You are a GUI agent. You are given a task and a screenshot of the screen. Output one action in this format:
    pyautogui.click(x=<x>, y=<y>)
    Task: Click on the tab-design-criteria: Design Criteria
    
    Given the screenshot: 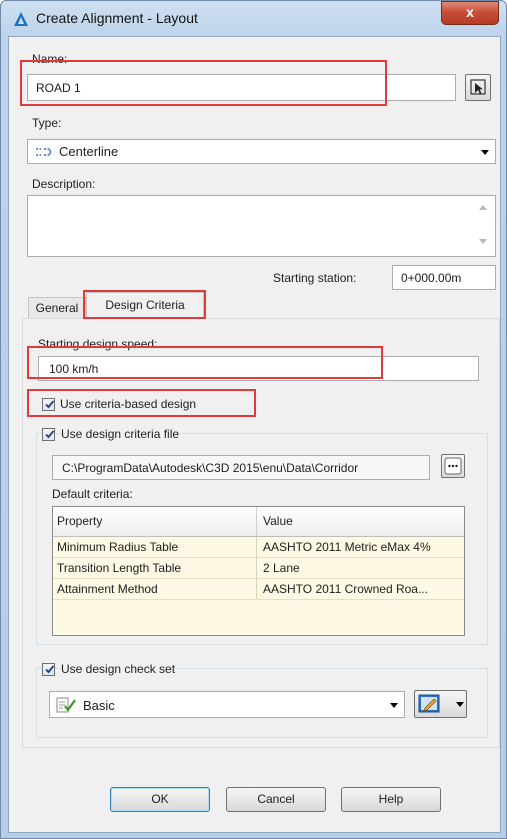 What is the action you would take?
    pyautogui.click(x=145, y=305)
    